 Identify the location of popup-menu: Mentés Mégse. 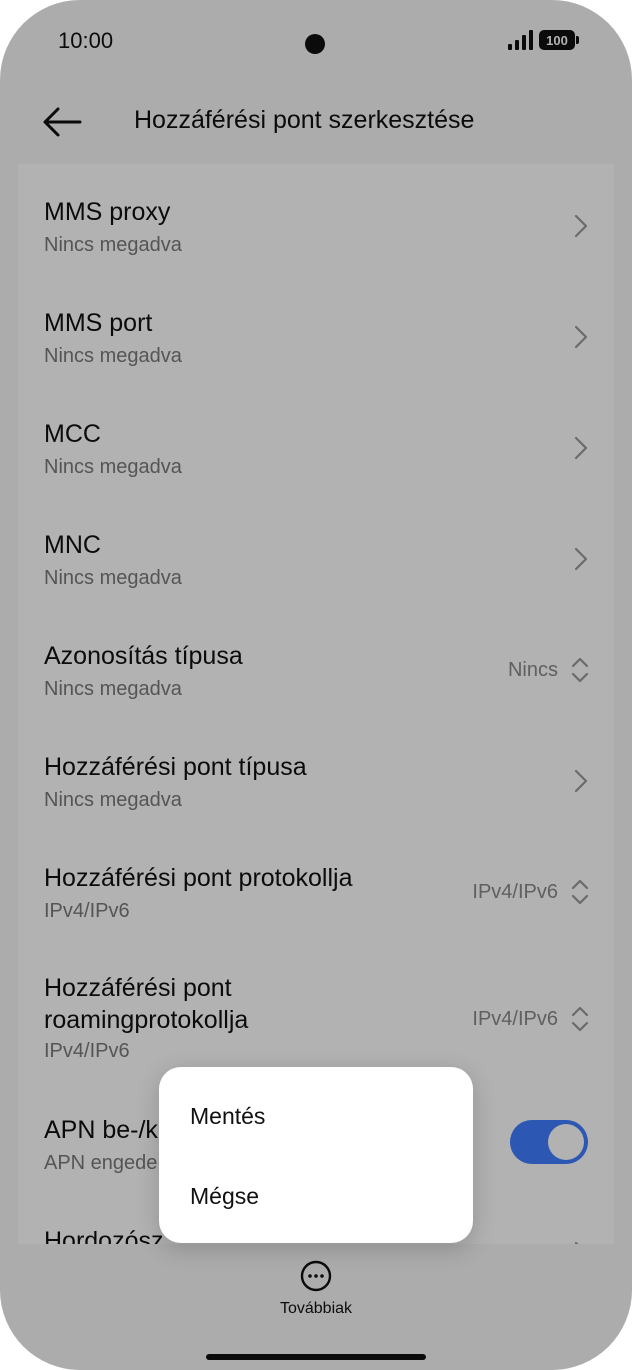
(316, 1155).